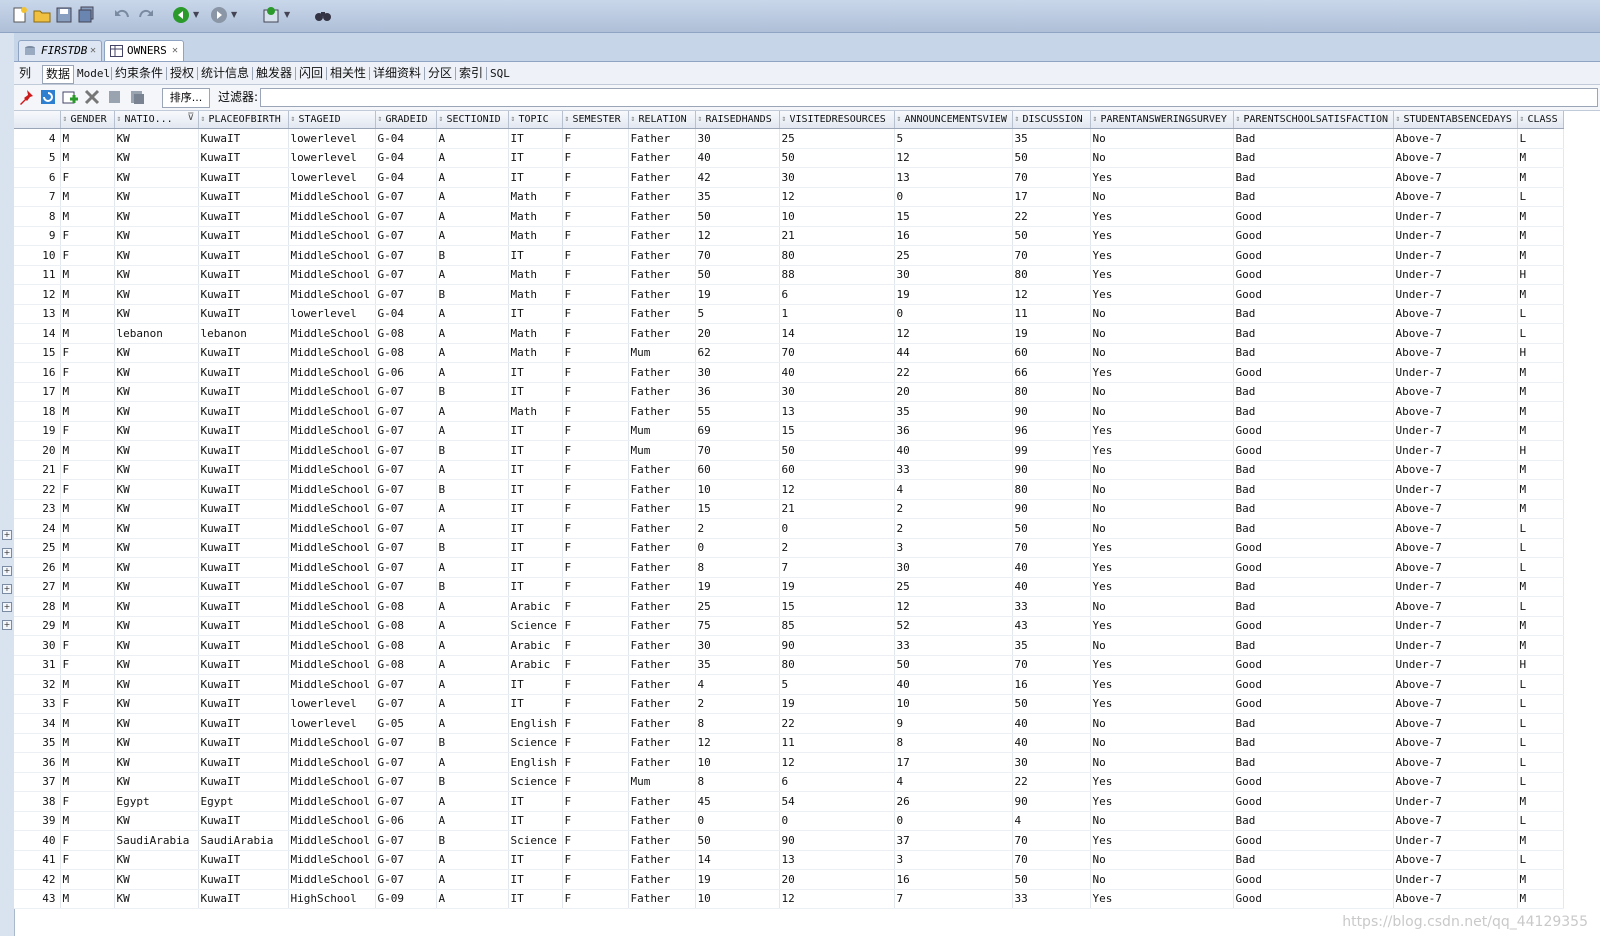 This screenshot has height=936, width=1600. Describe the element at coordinates (156, 333) in the screenshot. I see `grid-cell: lebanon` at that location.